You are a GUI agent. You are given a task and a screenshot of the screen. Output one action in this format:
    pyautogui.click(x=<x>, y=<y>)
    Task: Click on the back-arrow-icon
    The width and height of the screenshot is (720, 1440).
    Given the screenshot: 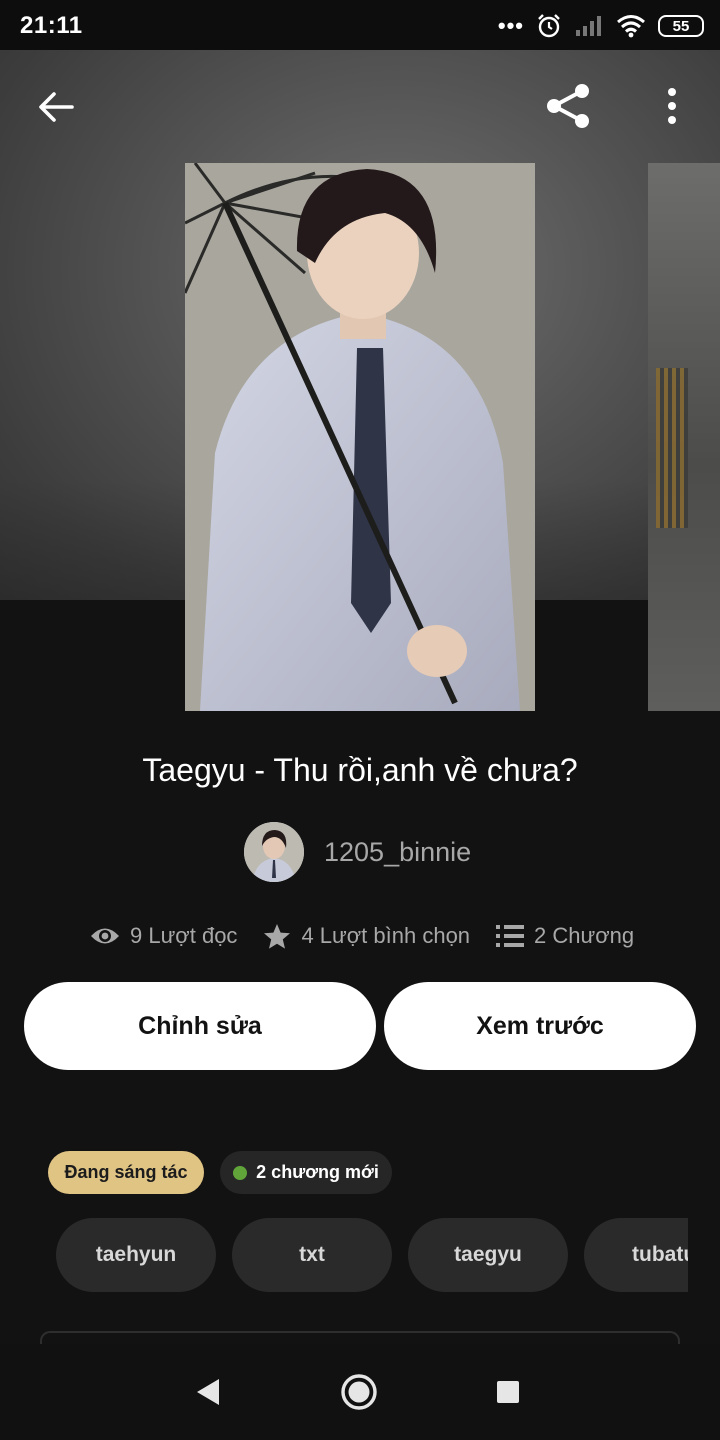 What is the action you would take?
    pyautogui.click(x=56, y=107)
    